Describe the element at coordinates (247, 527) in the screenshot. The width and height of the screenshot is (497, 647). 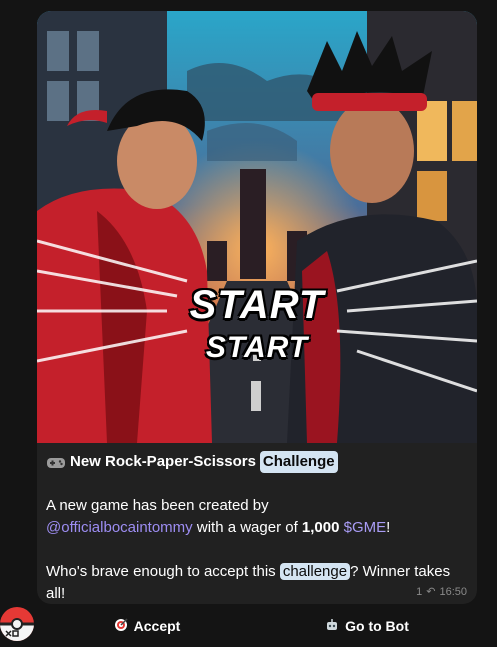
I see `wager-text: with a wager of` at that location.